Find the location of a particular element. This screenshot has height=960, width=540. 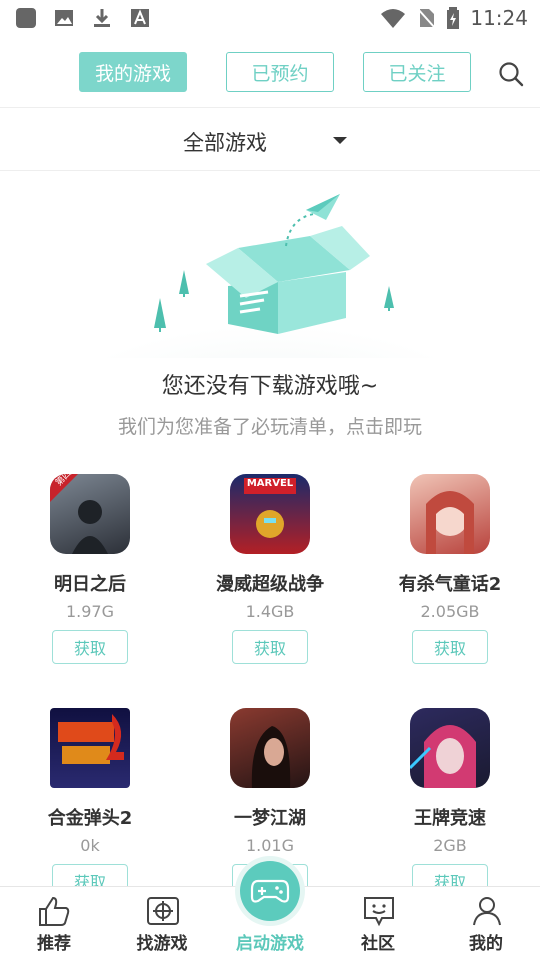

bottom-nav: 推荐 找游戏 启动游戏 社区 我的 is located at coordinates (270, 910).